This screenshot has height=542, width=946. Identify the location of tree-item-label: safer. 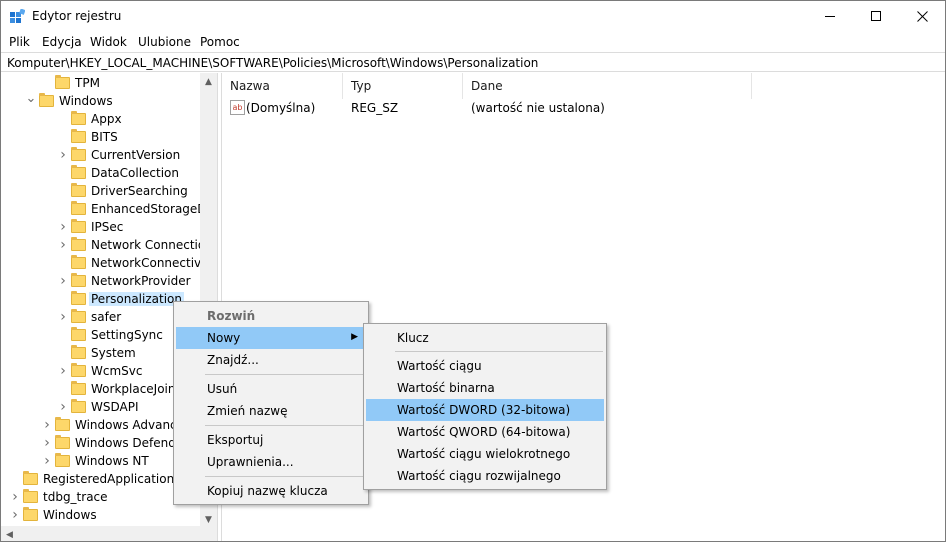
(106, 317).